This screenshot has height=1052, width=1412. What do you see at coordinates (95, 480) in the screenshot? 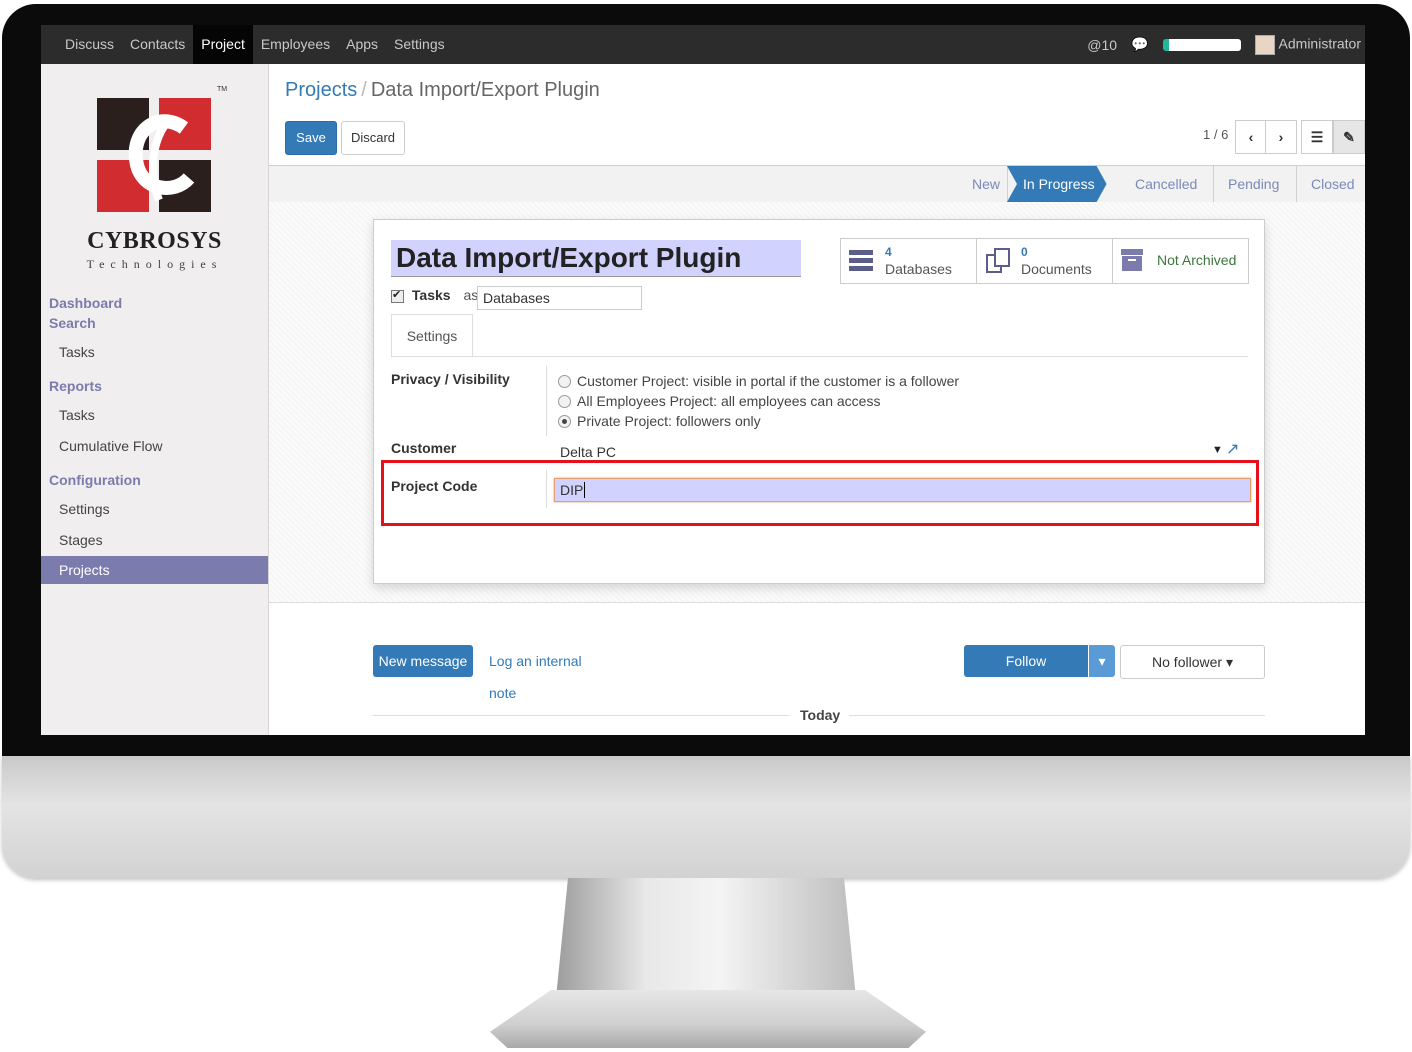
I see `sidebar-configuration: Configuration` at bounding box center [95, 480].